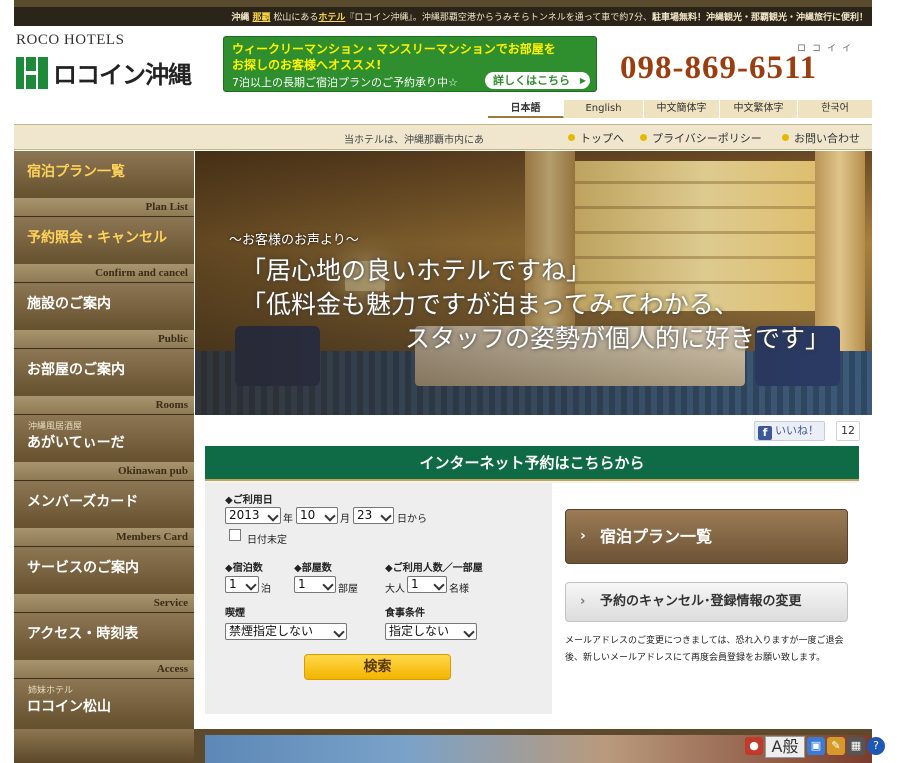  Describe the element at coordinates (856, 746) in the screenshot. I see `grid-icon: ▦` at that location.